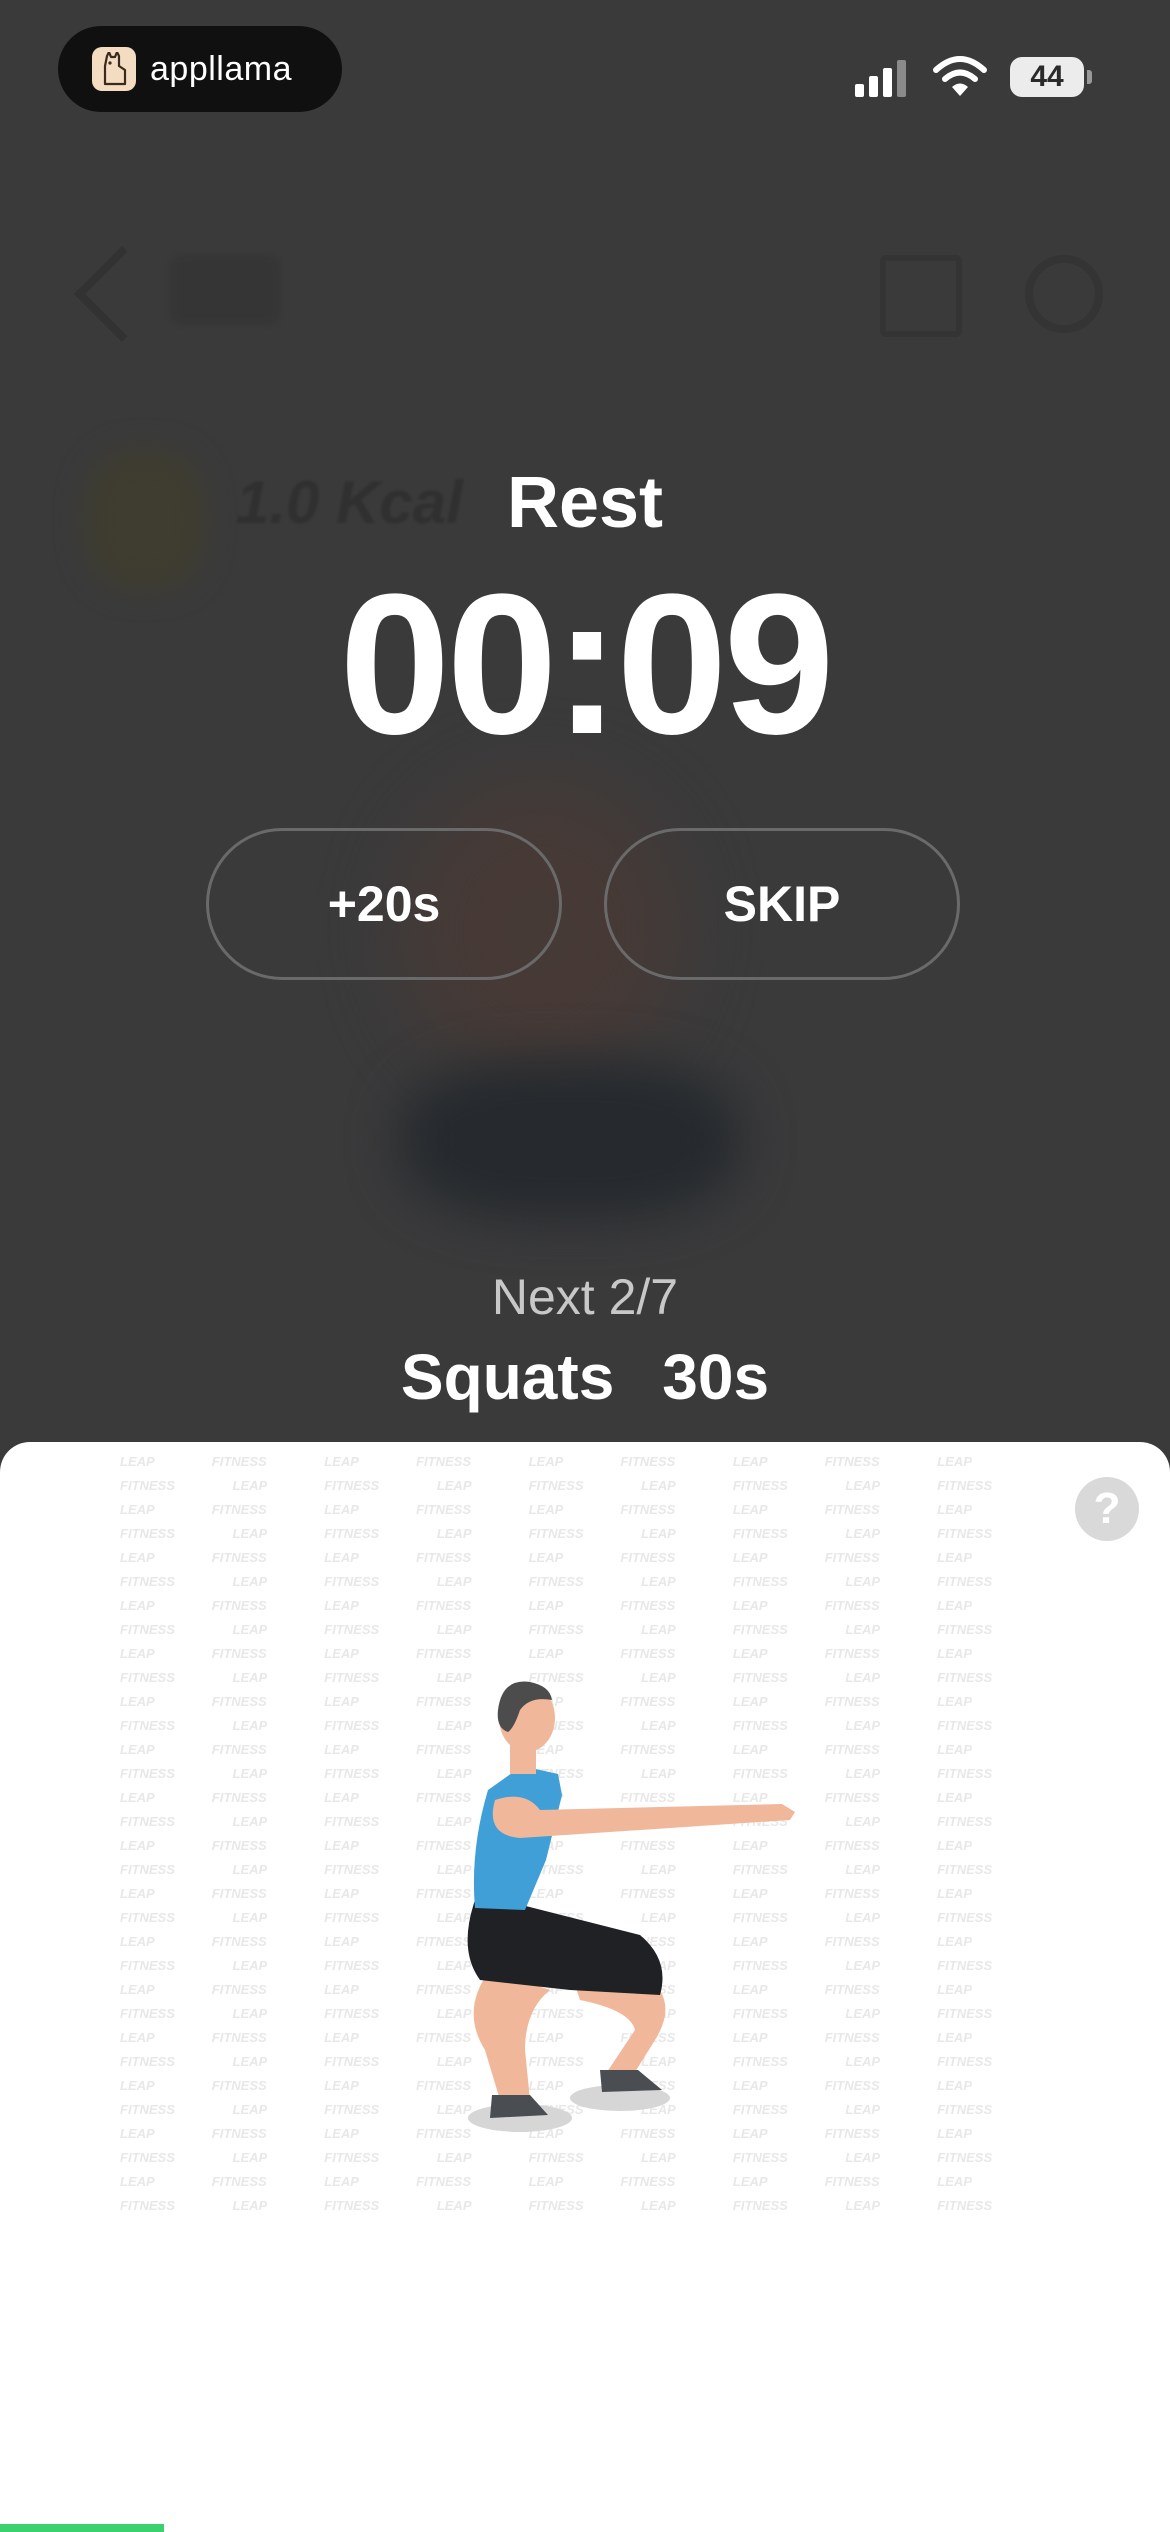 Image resolution: width=1170 pixels, height=2532 pixels. Describe the element at coordinates (384, 904) in the screenshot. I see `add-20s-button: +20s` at that location.